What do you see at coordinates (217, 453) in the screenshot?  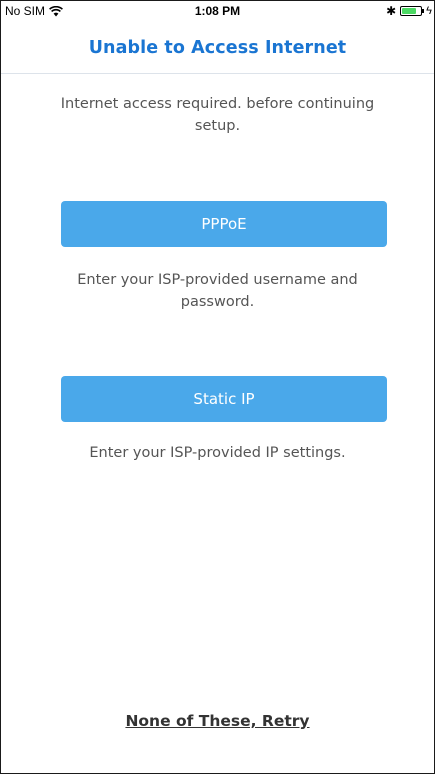 I see `static-ip-description: Enter your ISP-provided IP settings.` at bounding box center [217, 453].